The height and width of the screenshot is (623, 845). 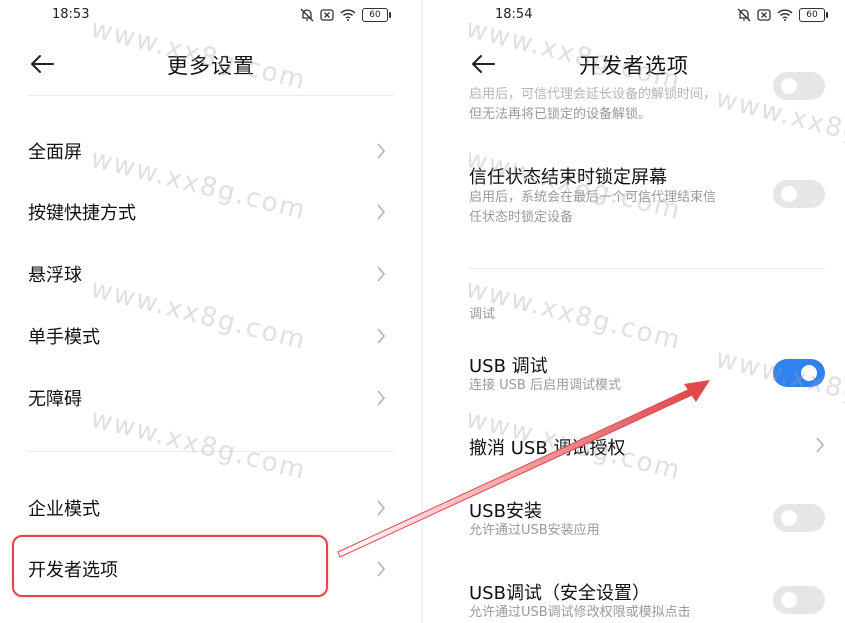 What do you see at coordinates (211, 274) in the screenshot?
I see `menu-item-floating-ball: 悬浮球` at bounding box center [211, 274].